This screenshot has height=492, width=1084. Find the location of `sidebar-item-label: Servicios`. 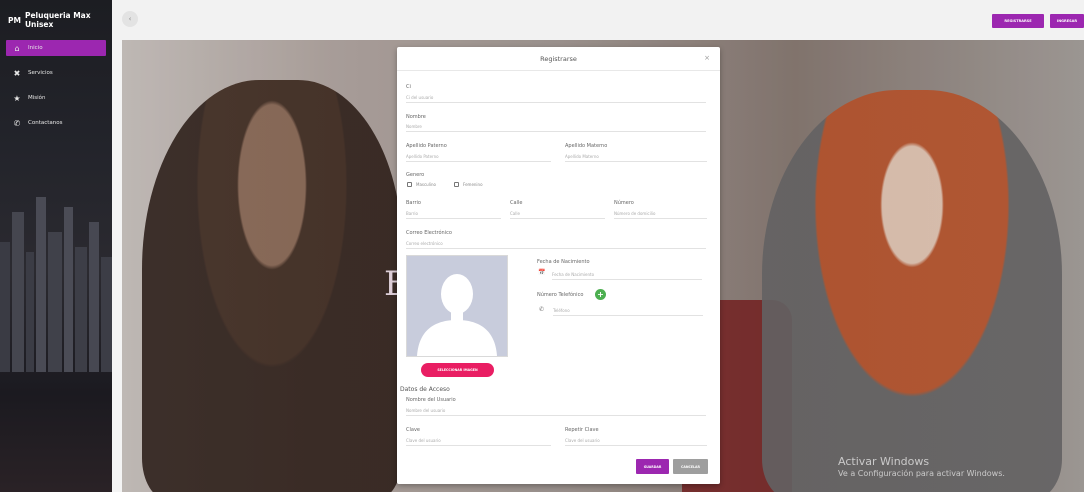

sidebar-item-label: Servicios is located at coordinates (40, 73).